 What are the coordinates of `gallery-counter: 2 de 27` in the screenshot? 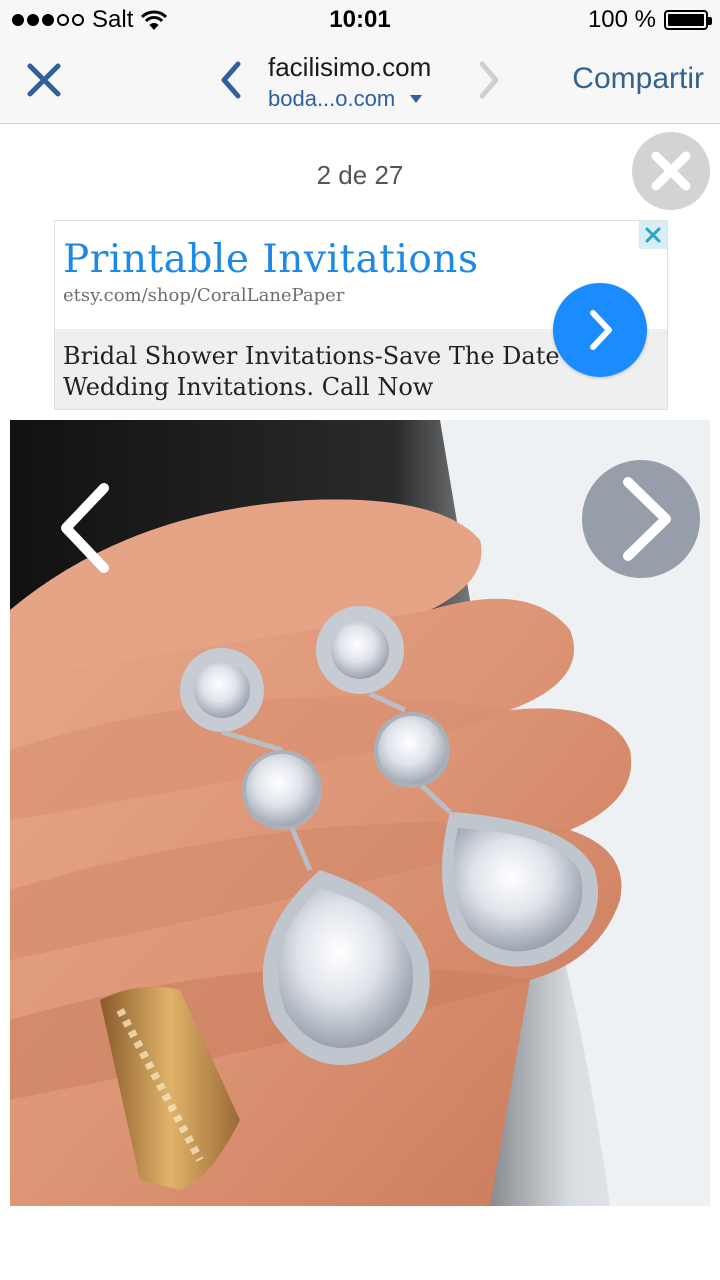 It's located at (360, 175).